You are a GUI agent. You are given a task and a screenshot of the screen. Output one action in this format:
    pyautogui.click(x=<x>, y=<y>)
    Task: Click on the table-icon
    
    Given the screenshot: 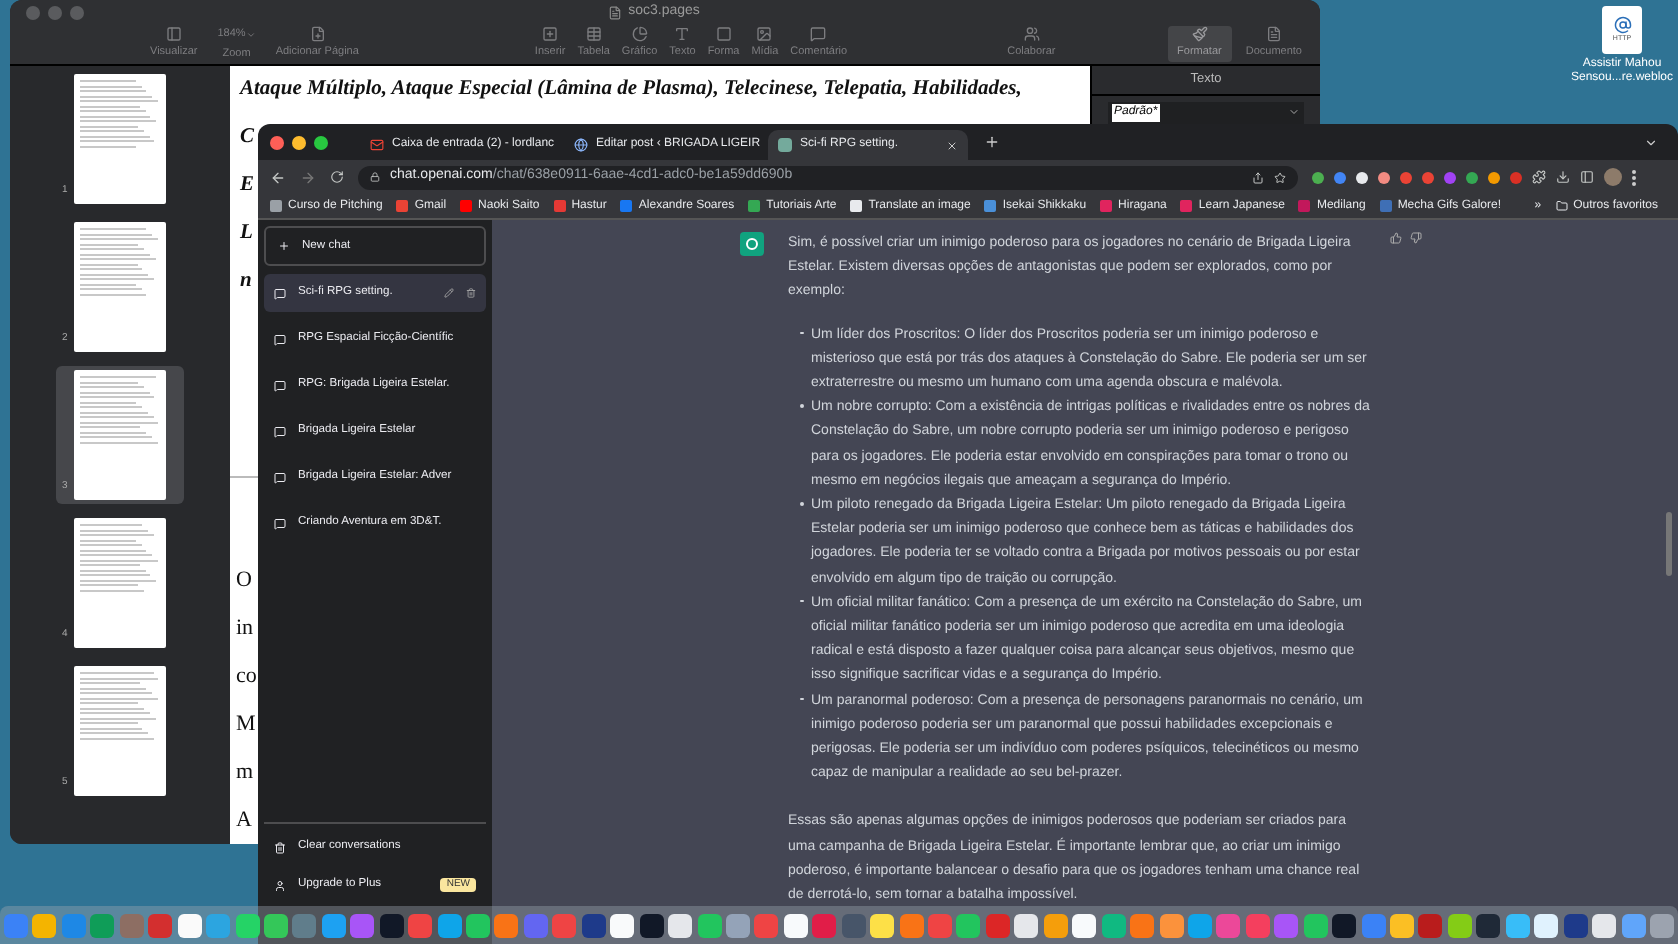 What is the action you would take?
    pyautogui.click(x=593, y=34)
    